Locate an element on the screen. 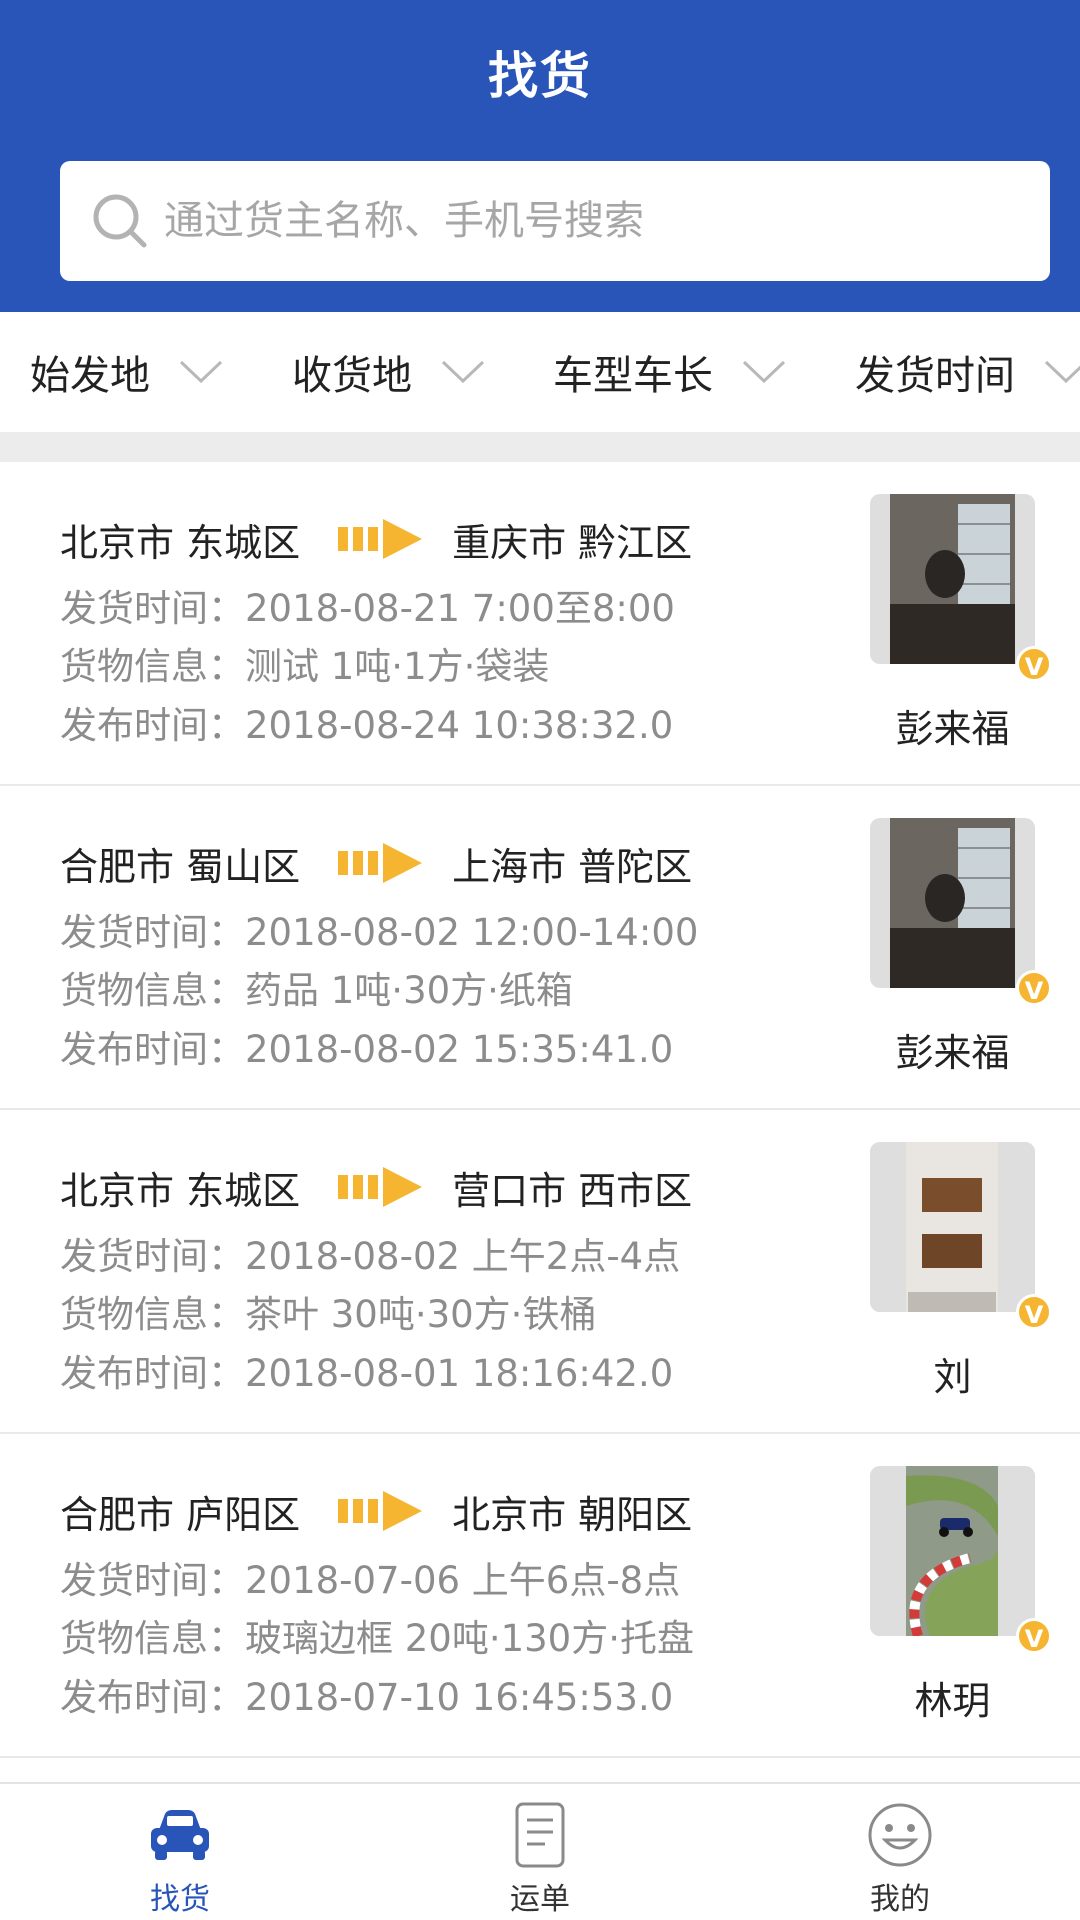  document-icon is located at coordinates (540, 1835).